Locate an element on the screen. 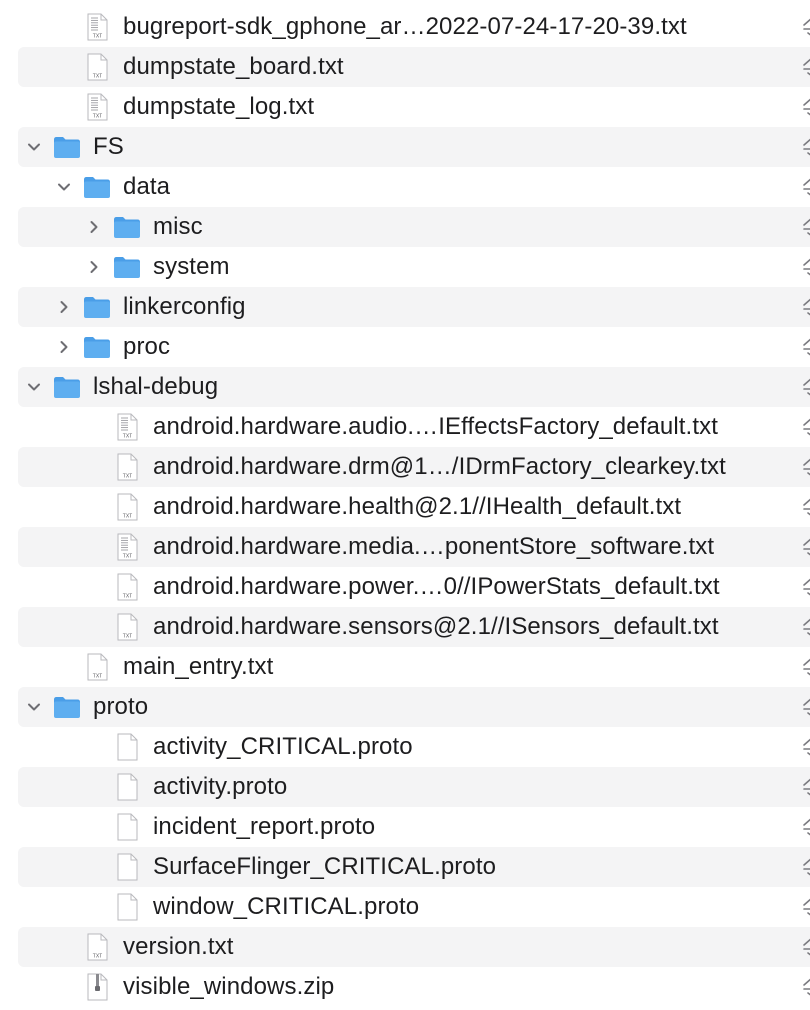  file-name-label: data is located at coordinates (147, 186).